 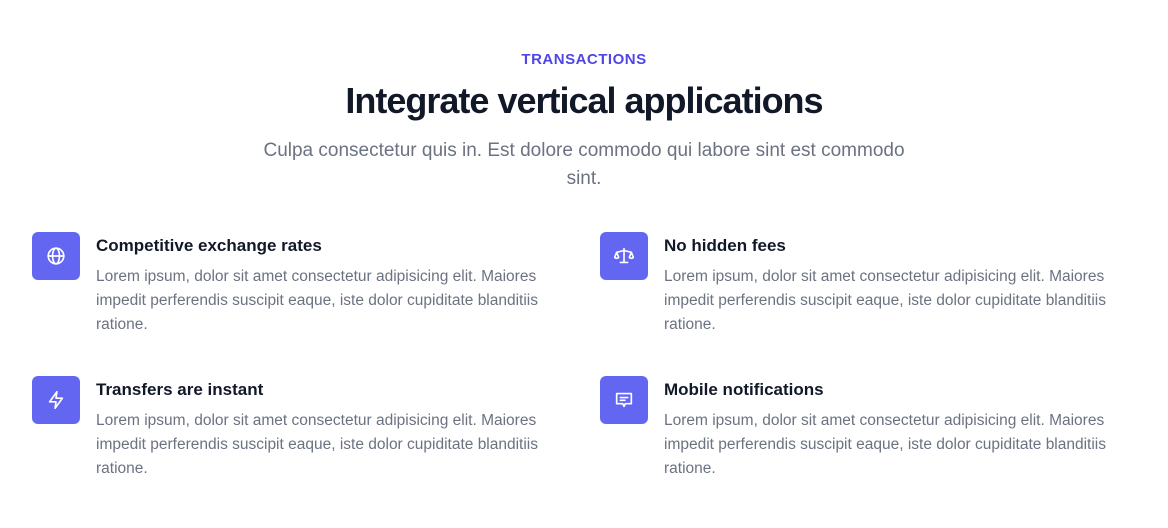 I want to click on feature-title: Transfers are instant, so click(x=180, y=389).